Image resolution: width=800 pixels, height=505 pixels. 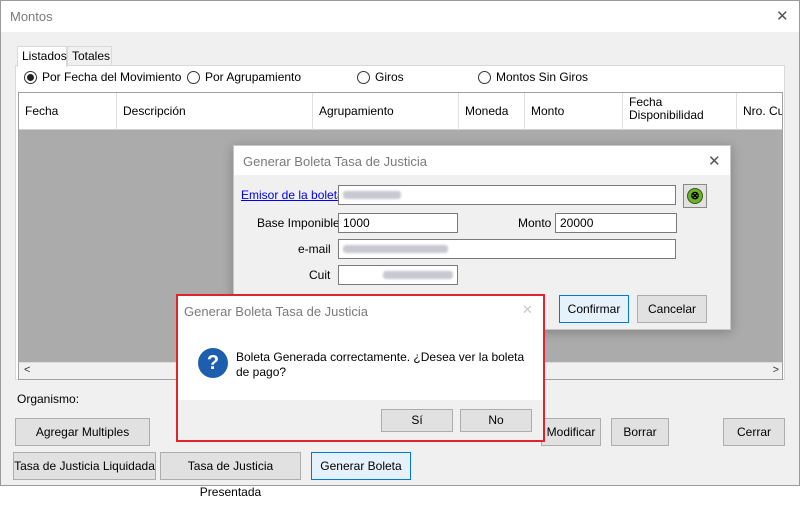 What do you see at coordinates (672, 309) in the screenshot?
I see `cancelar-button: Cancelar` at bounding box center [672, 309].